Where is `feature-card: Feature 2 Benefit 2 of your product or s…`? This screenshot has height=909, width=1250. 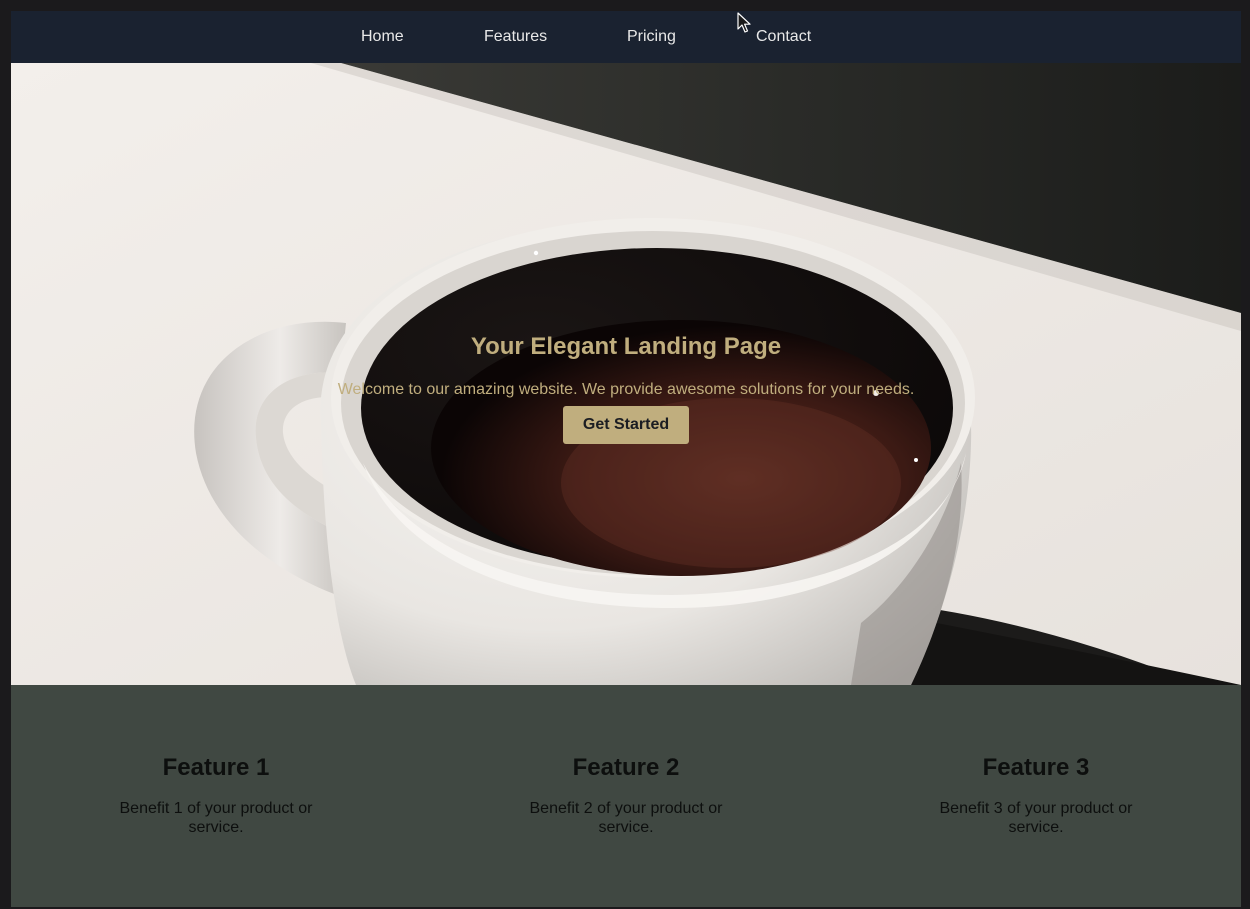 feature-card: Feature 2 Benefit 2 of your product or s… is located at coordinates (626, 795).